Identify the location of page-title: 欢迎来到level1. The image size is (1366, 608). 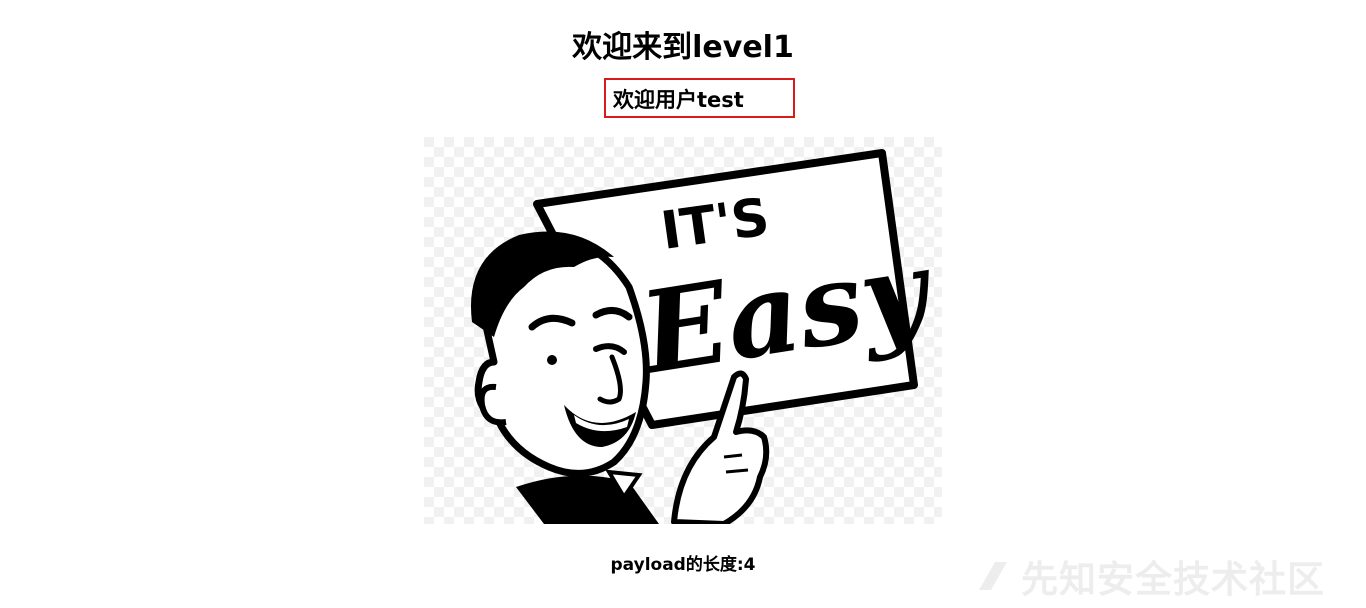
(683, 47).